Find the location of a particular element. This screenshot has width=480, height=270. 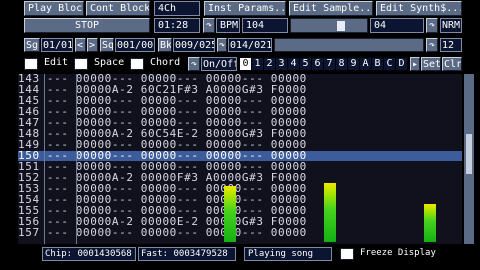

nrm-toggle-button: ↷ is located at coordinates (432, 25).